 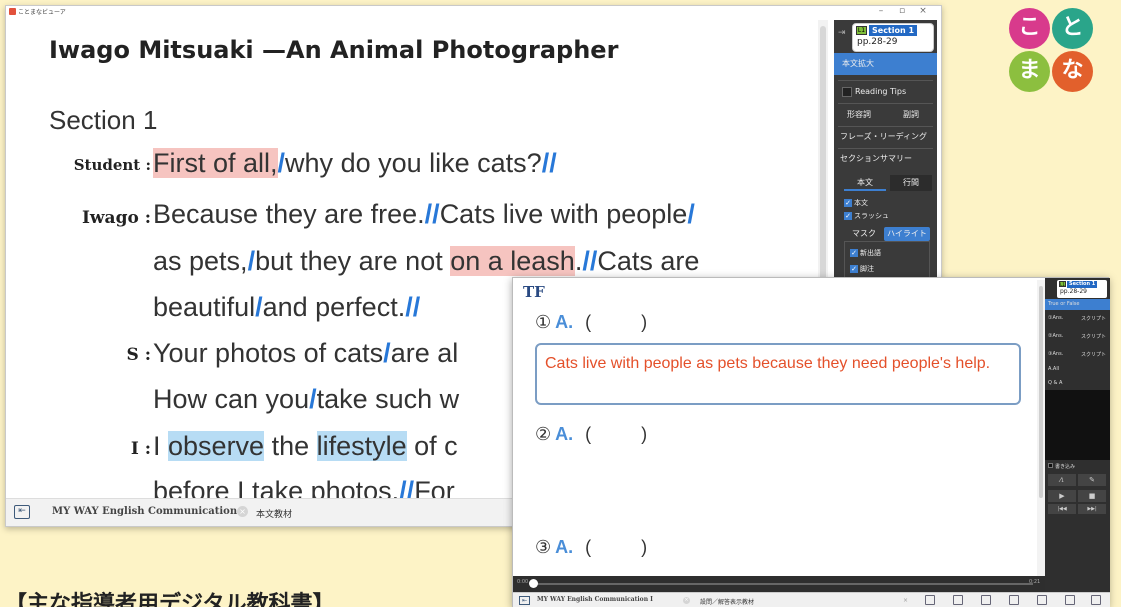 What do you see at coordinates (1092, 509) in the screenshot?
I see `forward-button: ▶▶|` at bounding box center [1092, 509].